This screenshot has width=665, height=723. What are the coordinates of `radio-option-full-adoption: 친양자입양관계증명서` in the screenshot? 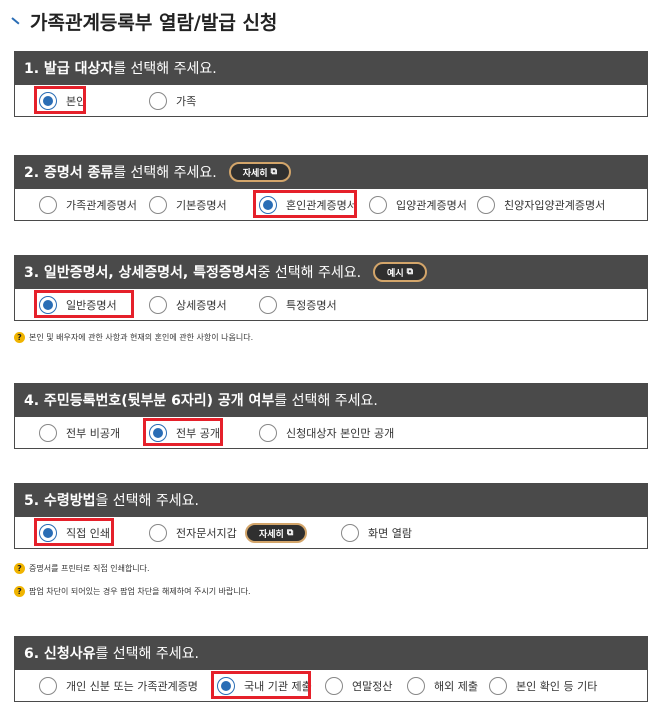 It's located at (541, 204).